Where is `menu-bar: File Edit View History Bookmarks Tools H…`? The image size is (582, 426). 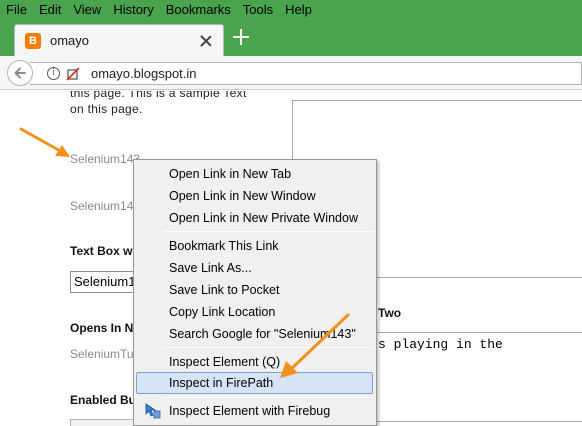
menu-bar: File Edit View History Bookmarks Tools H… is located at coordinates (291, 10).